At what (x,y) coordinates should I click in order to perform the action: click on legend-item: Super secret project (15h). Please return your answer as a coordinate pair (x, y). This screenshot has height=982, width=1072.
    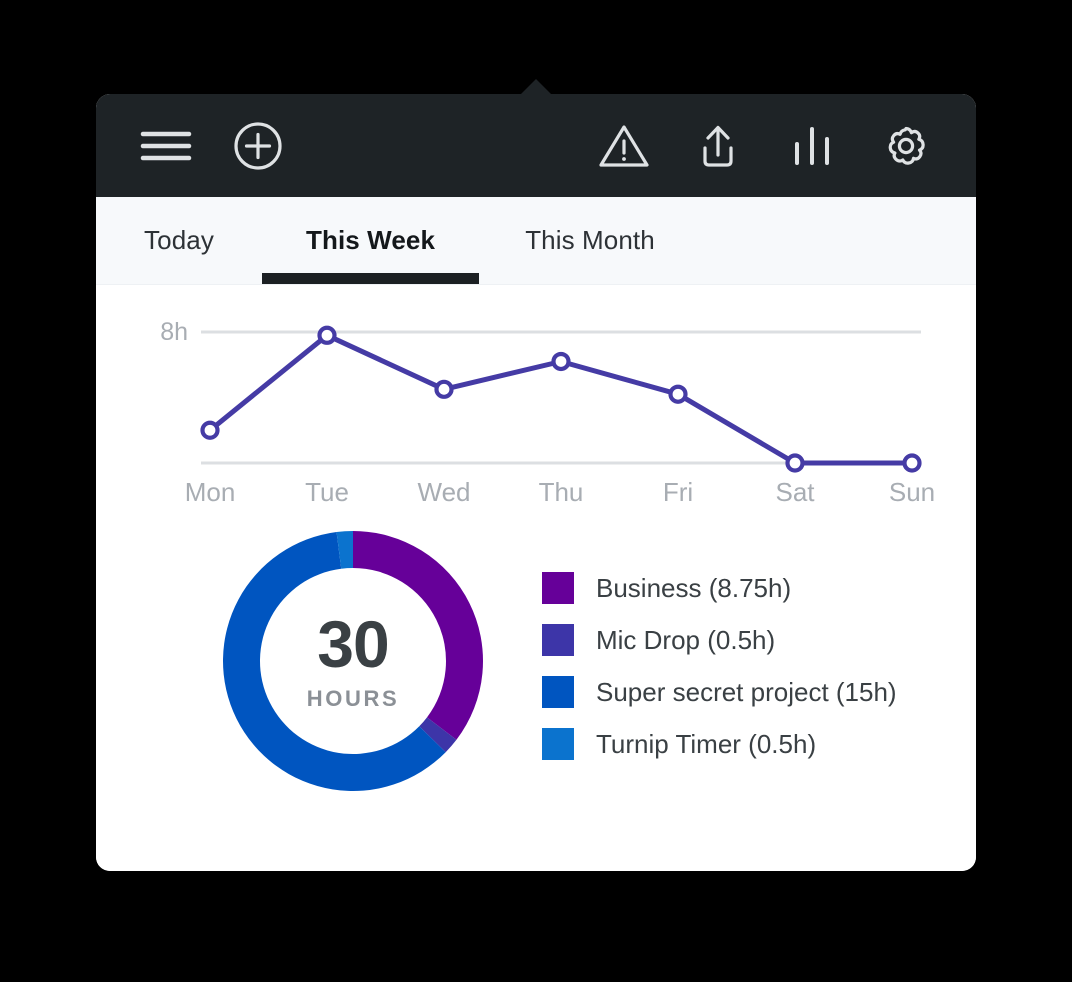
    Looking at the image, I should click on (719, 692).